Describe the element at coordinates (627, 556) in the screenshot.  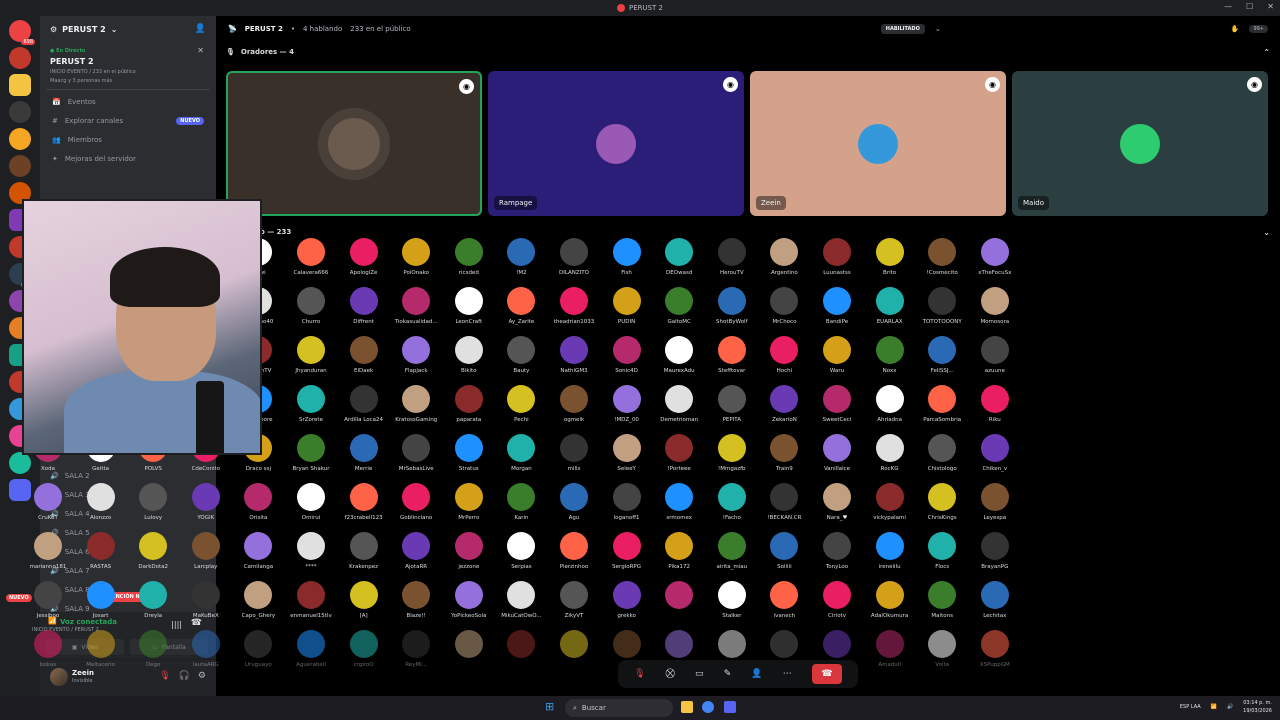
I see `audience-member: SergioRPG` at that location.